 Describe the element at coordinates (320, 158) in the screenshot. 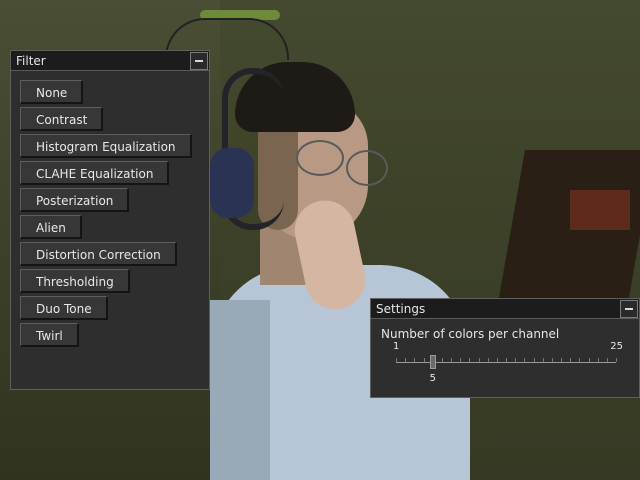

I see `glasses-left-lens` at that location.